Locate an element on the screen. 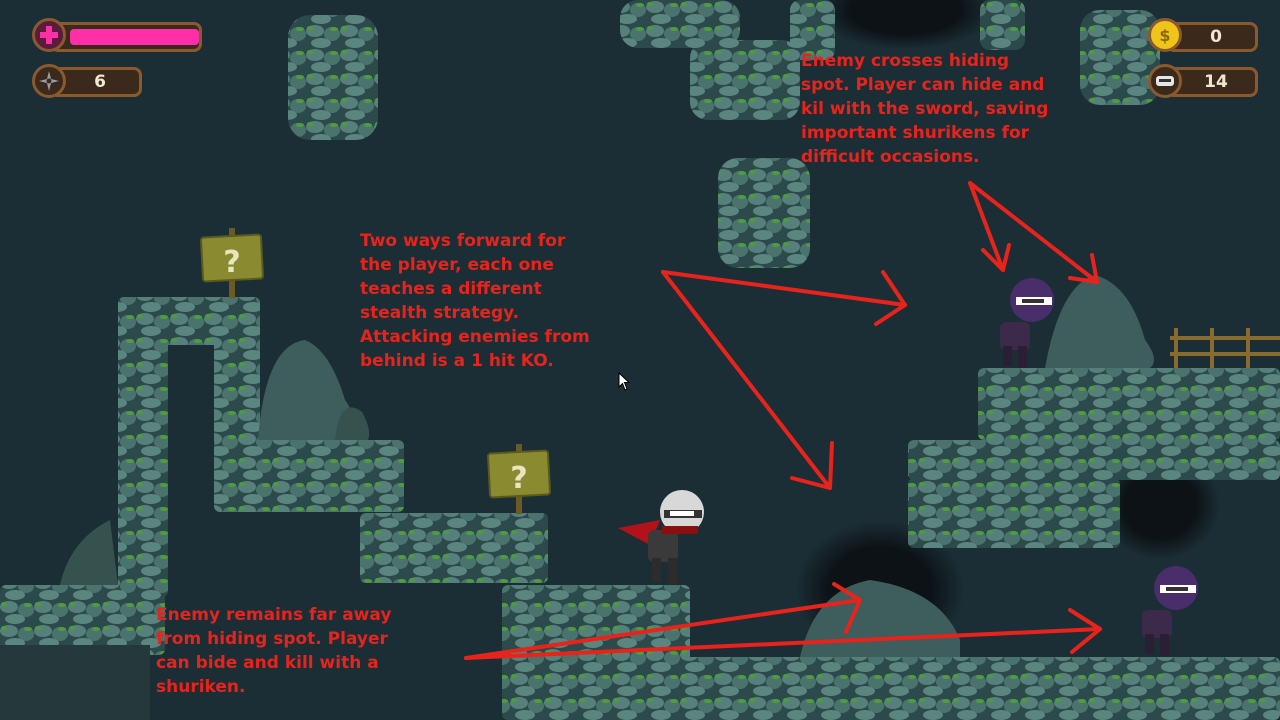 The height and width of the screenshot is (720, 1280). health-cross-icon is located at coordinates (49, 35).